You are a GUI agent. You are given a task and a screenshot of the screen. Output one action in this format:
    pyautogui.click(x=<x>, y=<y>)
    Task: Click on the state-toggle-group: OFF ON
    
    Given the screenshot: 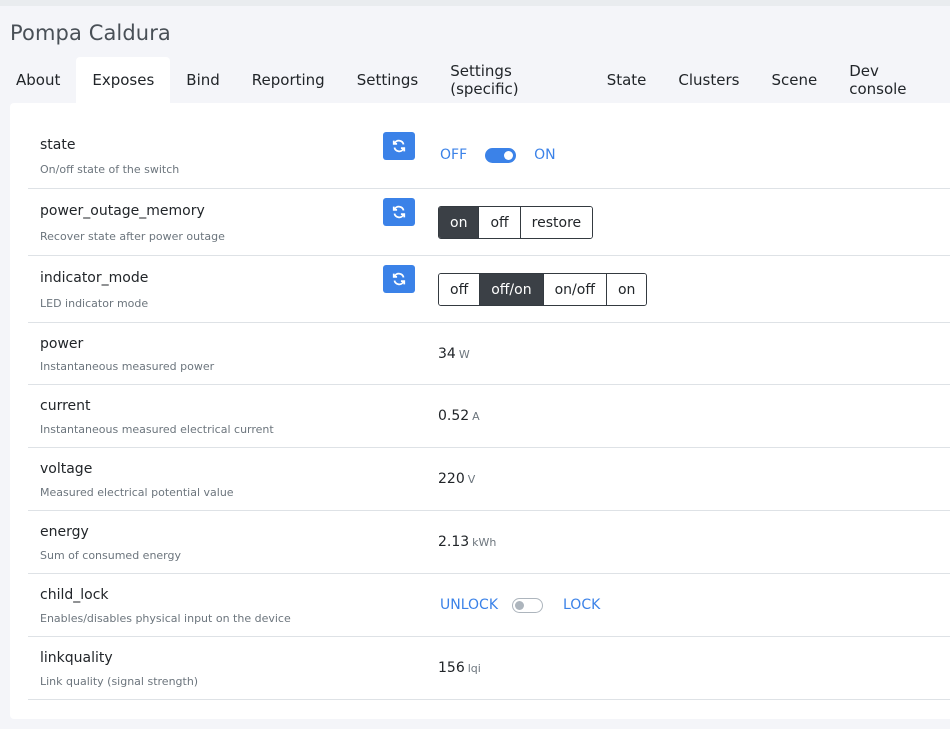 What is the action you would take?
    pyautogui.click(x=498, y=155)
    